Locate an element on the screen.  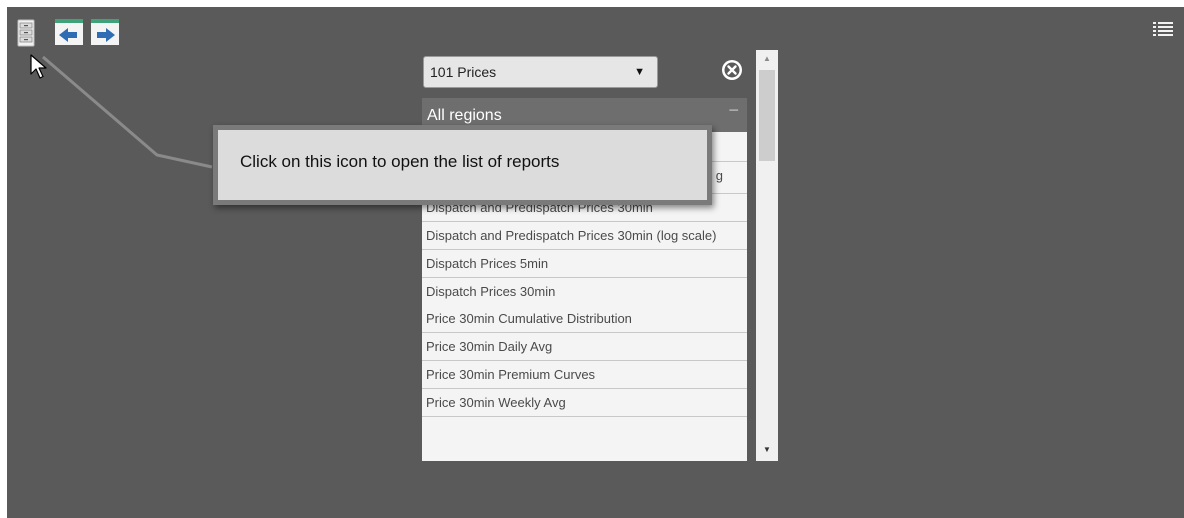
list-item-label: Price 30min Premium Curves is located at coordinates (511, 374).